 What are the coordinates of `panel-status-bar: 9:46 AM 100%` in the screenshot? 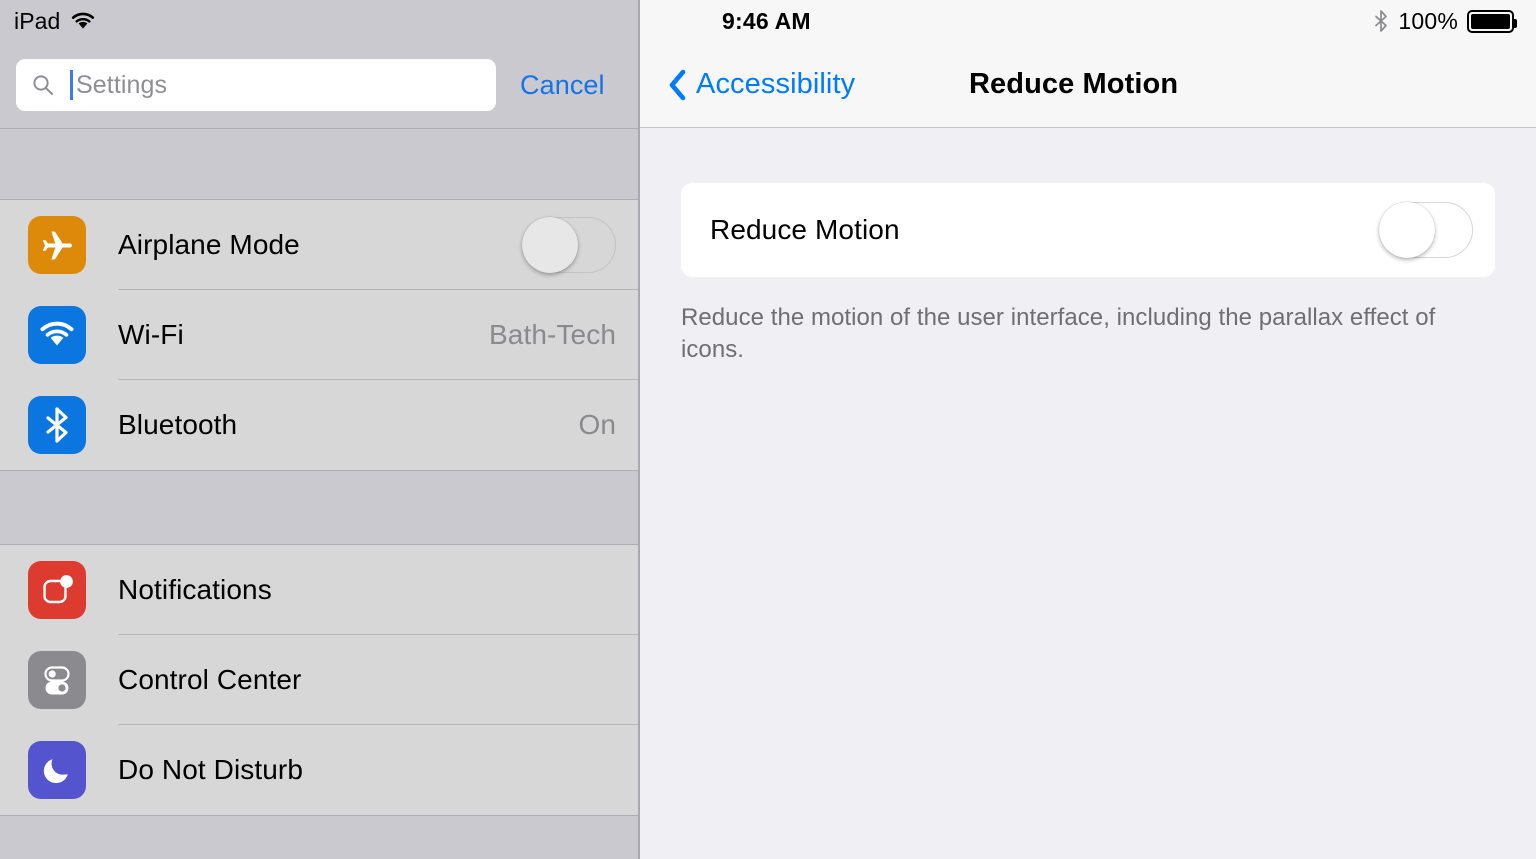 It's located at (1088, 21).